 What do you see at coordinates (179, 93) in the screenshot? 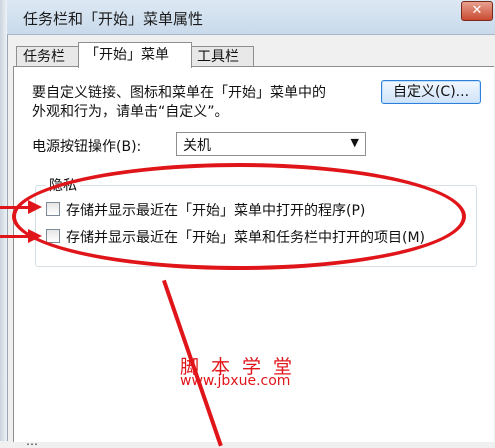
I see `description-line-1: 要自定义链接、图标和菜单在「开始」菜单中的` at bounding box center [179, 93].